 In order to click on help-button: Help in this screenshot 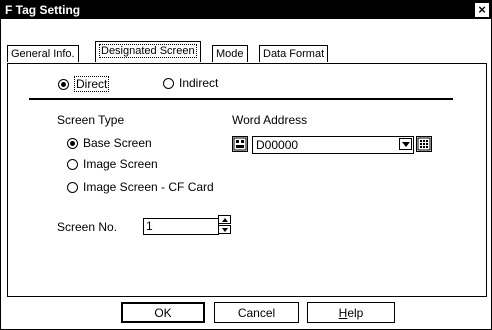, I will do `click(351, 312)`.